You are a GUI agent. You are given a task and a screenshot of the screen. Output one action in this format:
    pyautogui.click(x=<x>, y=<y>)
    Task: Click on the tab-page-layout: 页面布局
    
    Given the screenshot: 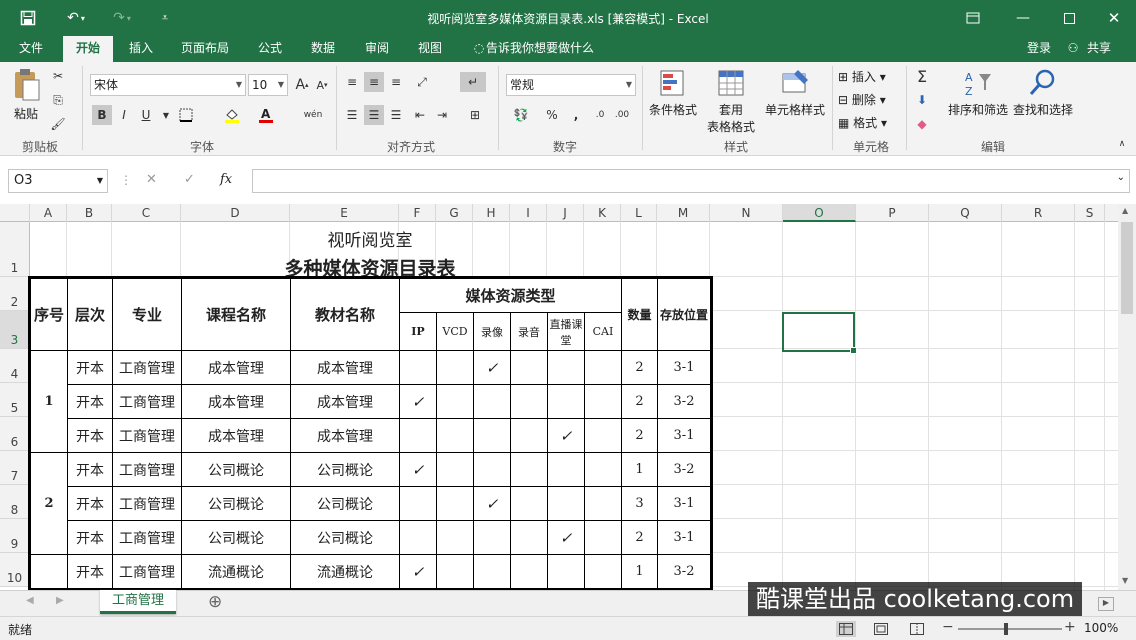 What is the action you would take?
    pyautogui.click(x=205, y=49)
    